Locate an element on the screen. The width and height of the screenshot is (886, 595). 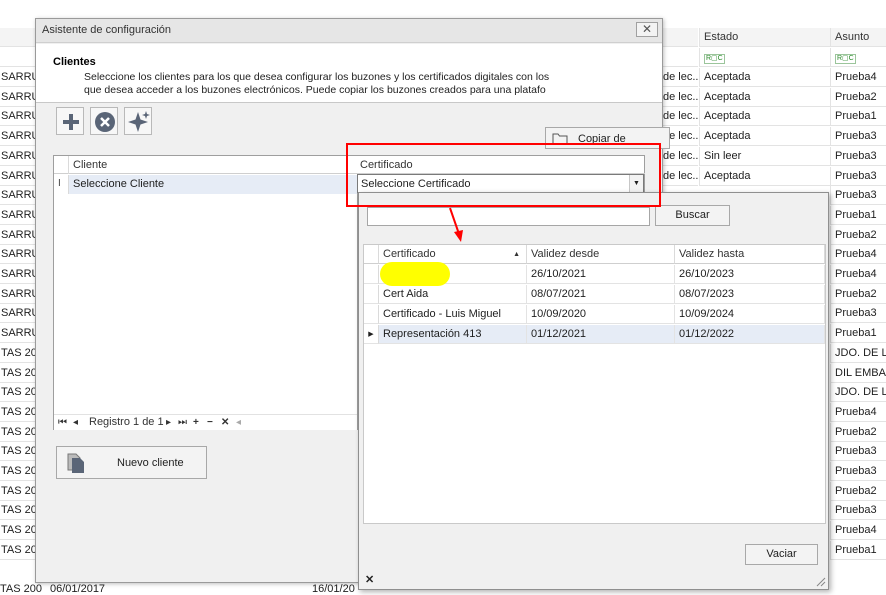
cell-validez-hasta: 26/10/2023 is located at coordinates (750, 274).